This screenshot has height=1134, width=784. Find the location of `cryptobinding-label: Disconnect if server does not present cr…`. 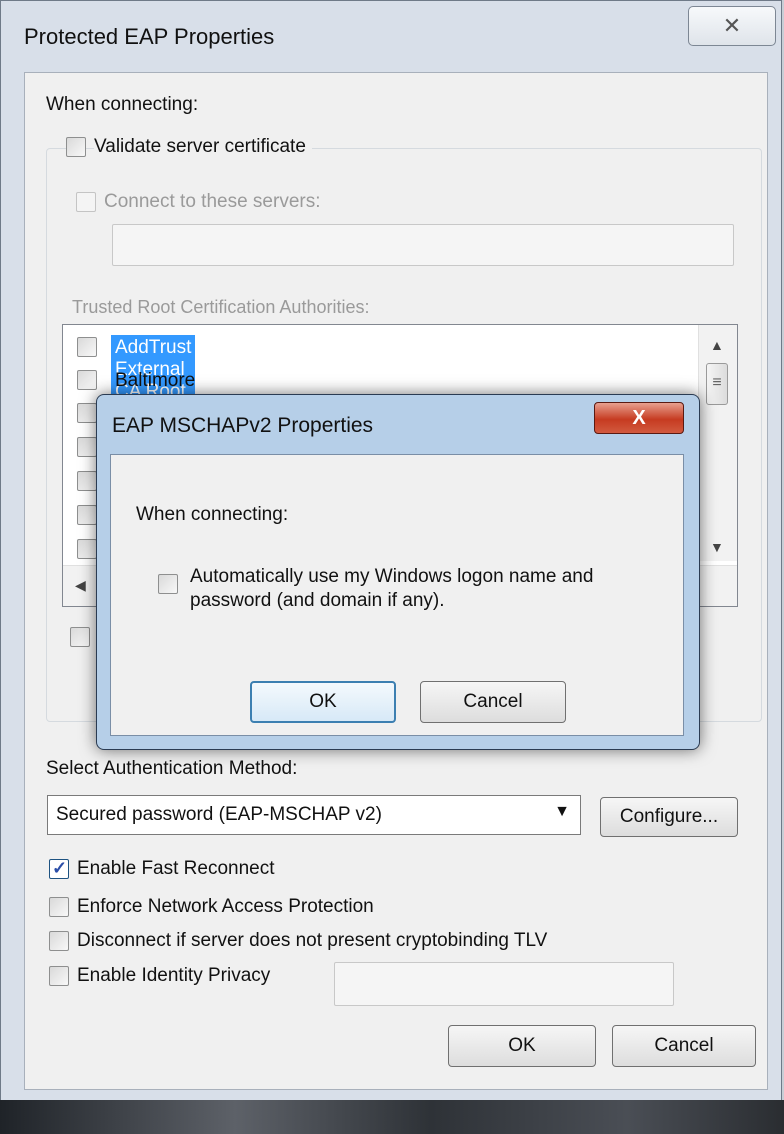

cryptobinding-label: Disconnect if server does not present cr… is located at coordinates (312, 940).